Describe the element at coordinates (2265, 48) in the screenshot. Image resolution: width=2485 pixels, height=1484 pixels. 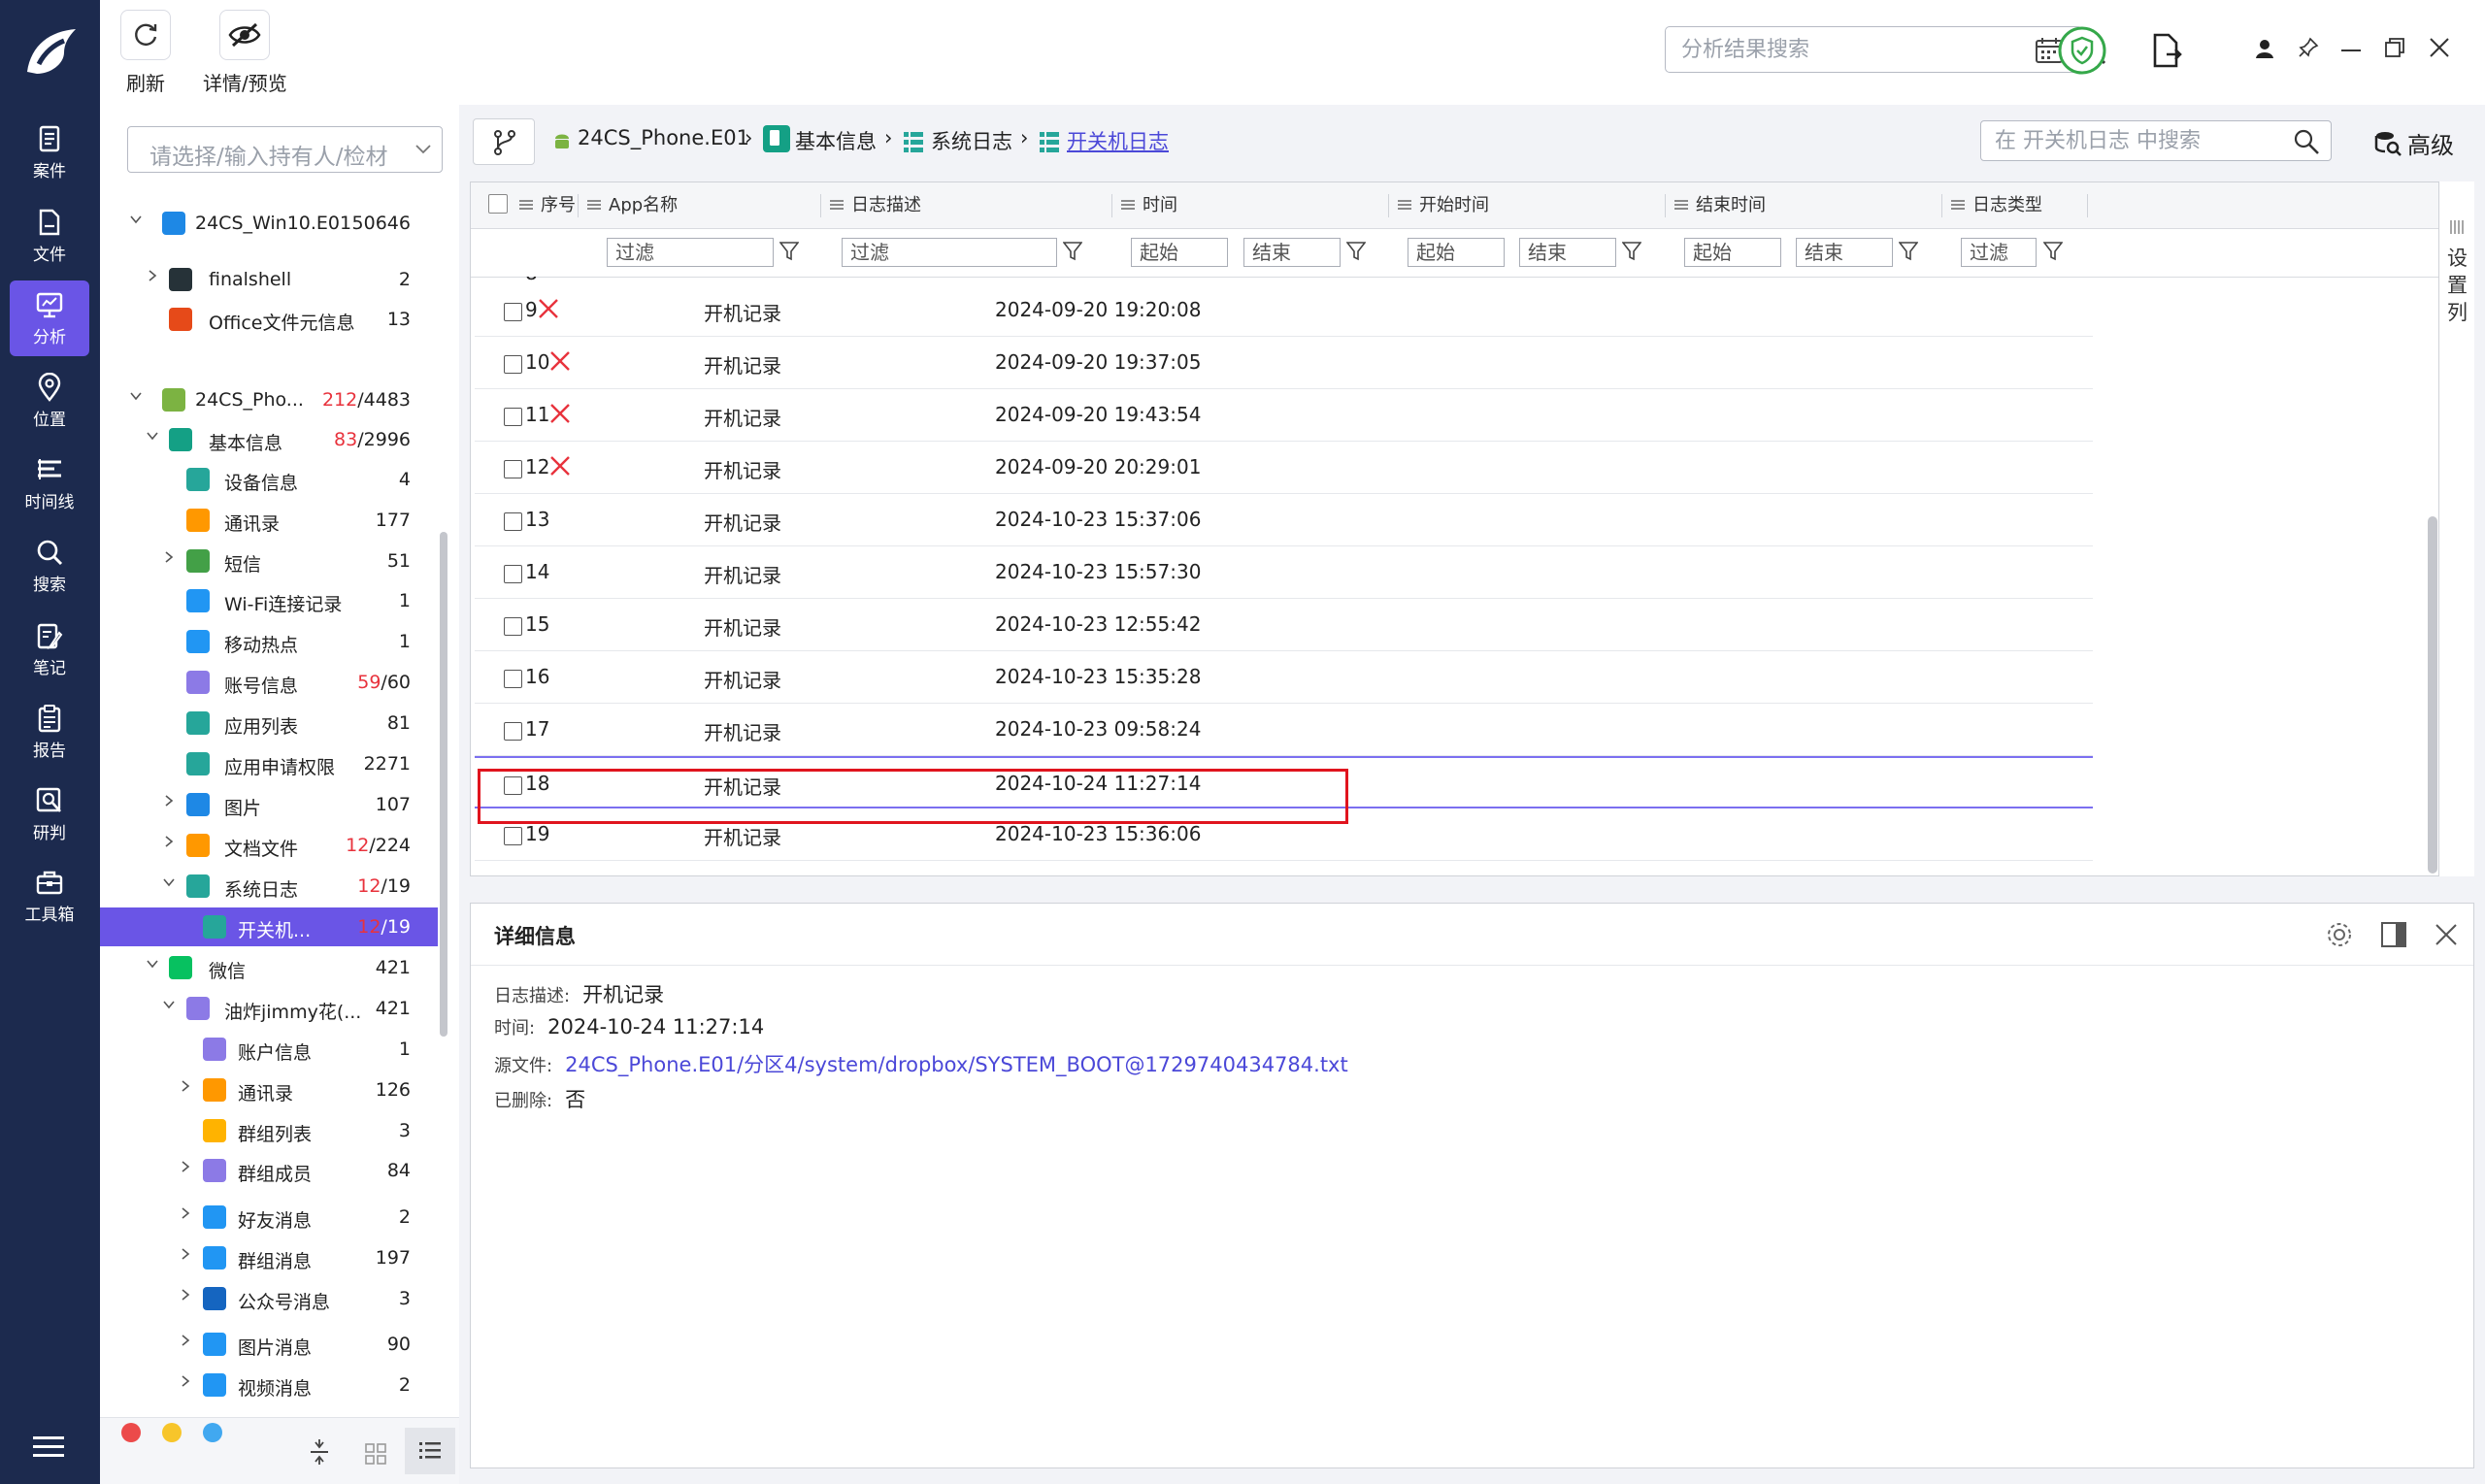
I see `user-icon` at that location.